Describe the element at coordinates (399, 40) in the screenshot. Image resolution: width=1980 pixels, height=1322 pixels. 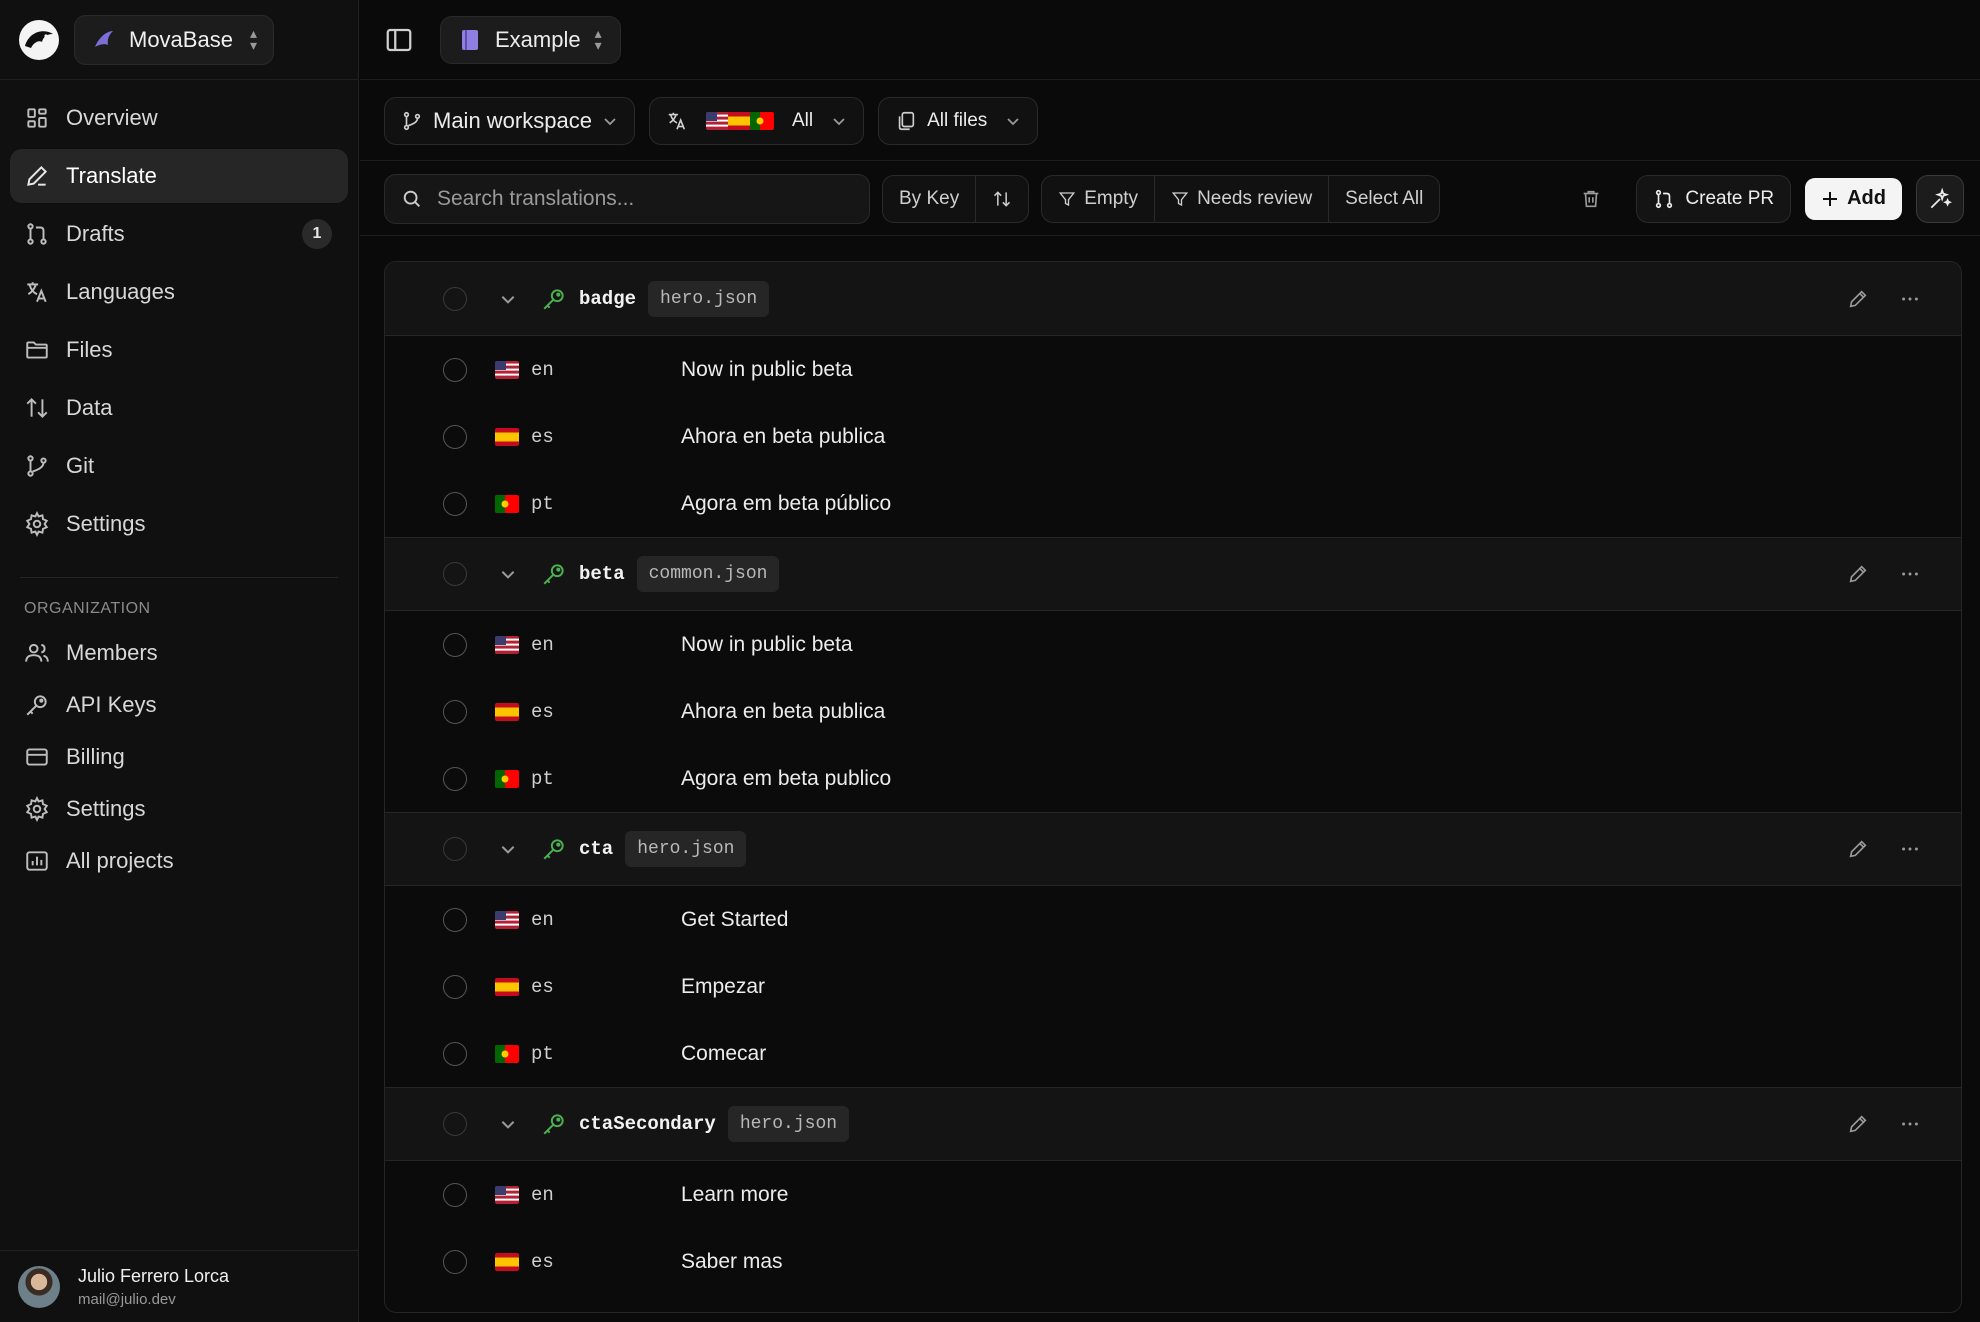
I see `sidebar-toggle-icon` at that location.